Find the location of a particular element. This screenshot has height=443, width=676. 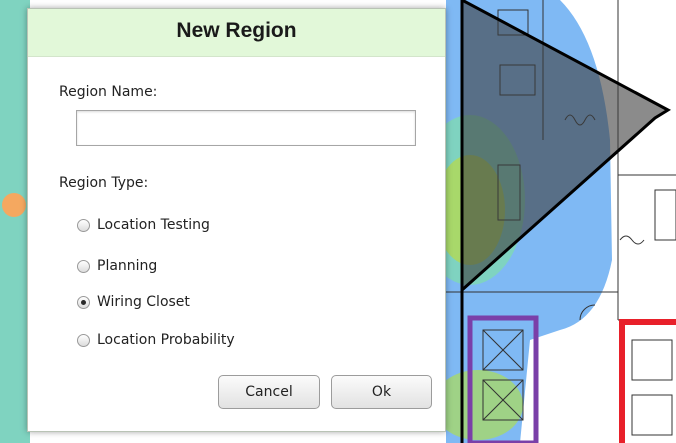

dialog-header: New Region is located at coordinates (236, 33).